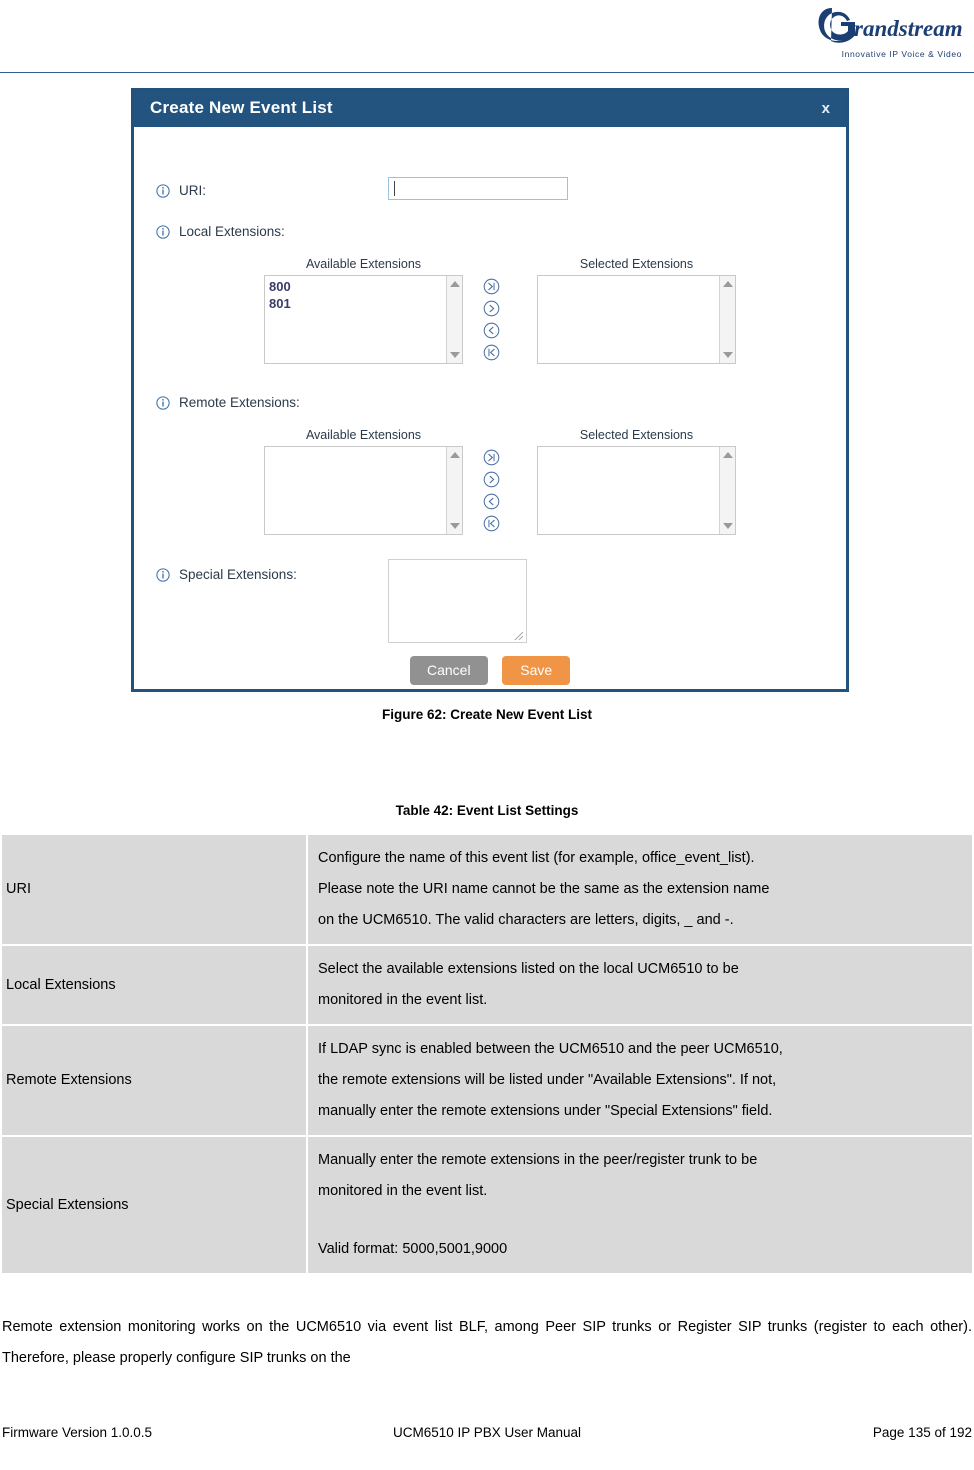  What do you see at coordinates (394, 188) in the screenshot?
I see `text-caret` at bounding box center [394, 188].